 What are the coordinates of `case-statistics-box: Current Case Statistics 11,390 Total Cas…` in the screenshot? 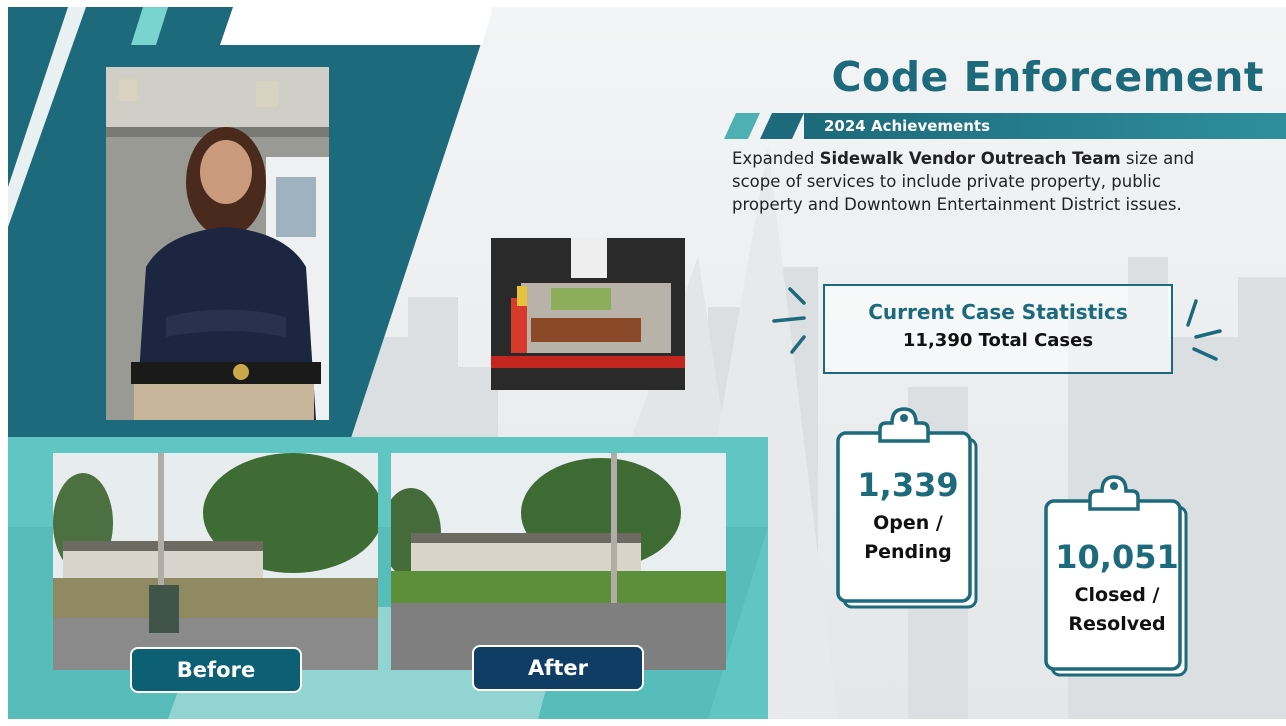 It's located at (998, 329).